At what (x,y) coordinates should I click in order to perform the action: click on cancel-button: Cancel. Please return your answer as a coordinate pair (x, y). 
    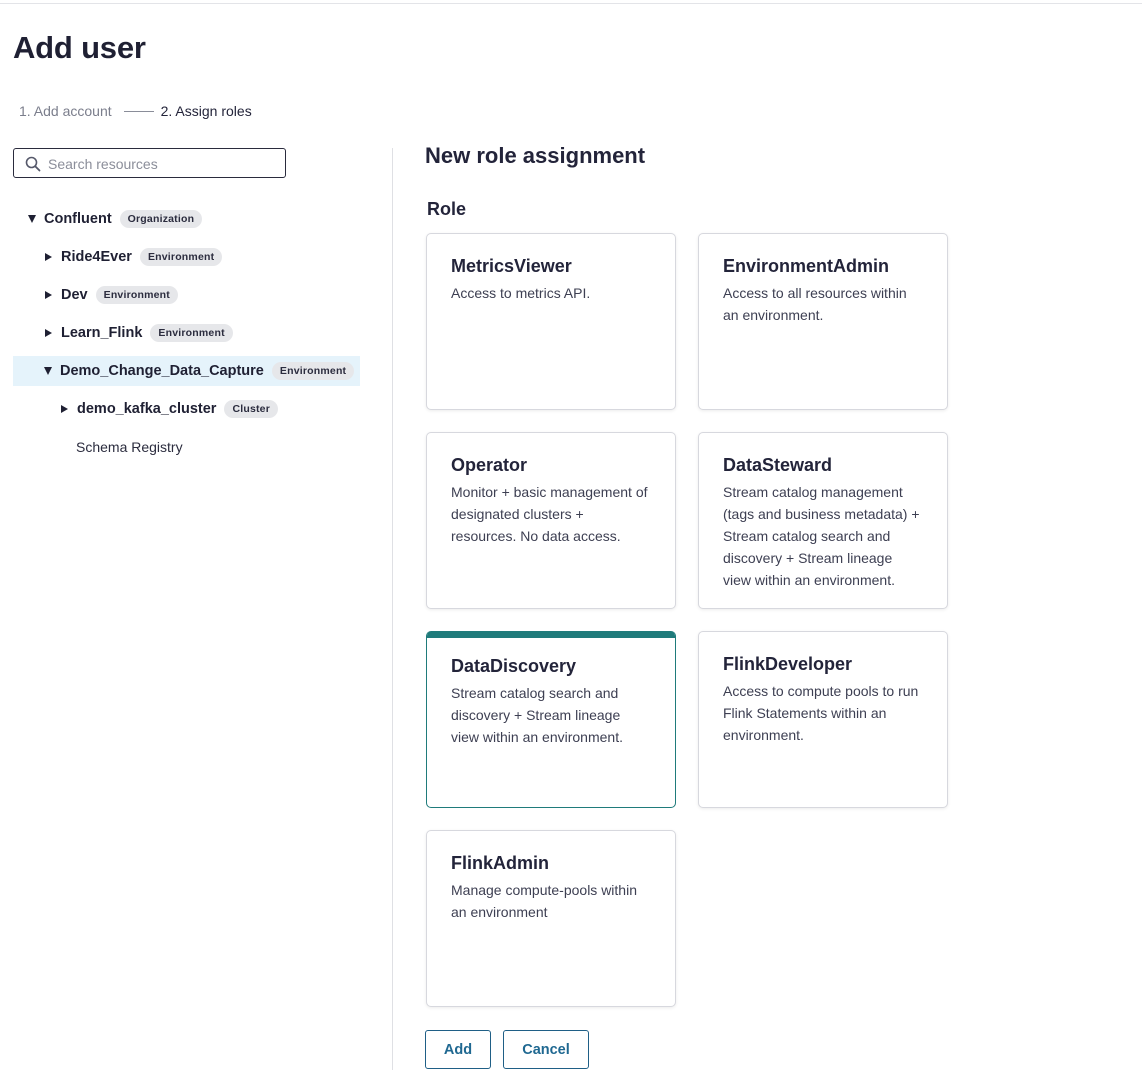
    Looking at the image, I should click on (546, 1049).